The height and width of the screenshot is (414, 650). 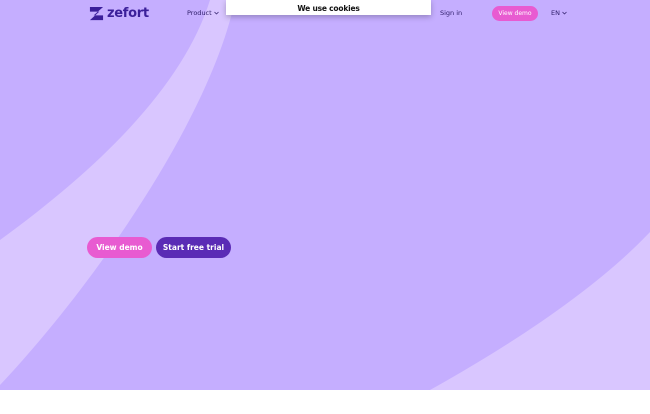 What do you see at coordinates (128, 13) in the screenshot?
I see `brand-name: zefort` at bounding box center [128, 13].